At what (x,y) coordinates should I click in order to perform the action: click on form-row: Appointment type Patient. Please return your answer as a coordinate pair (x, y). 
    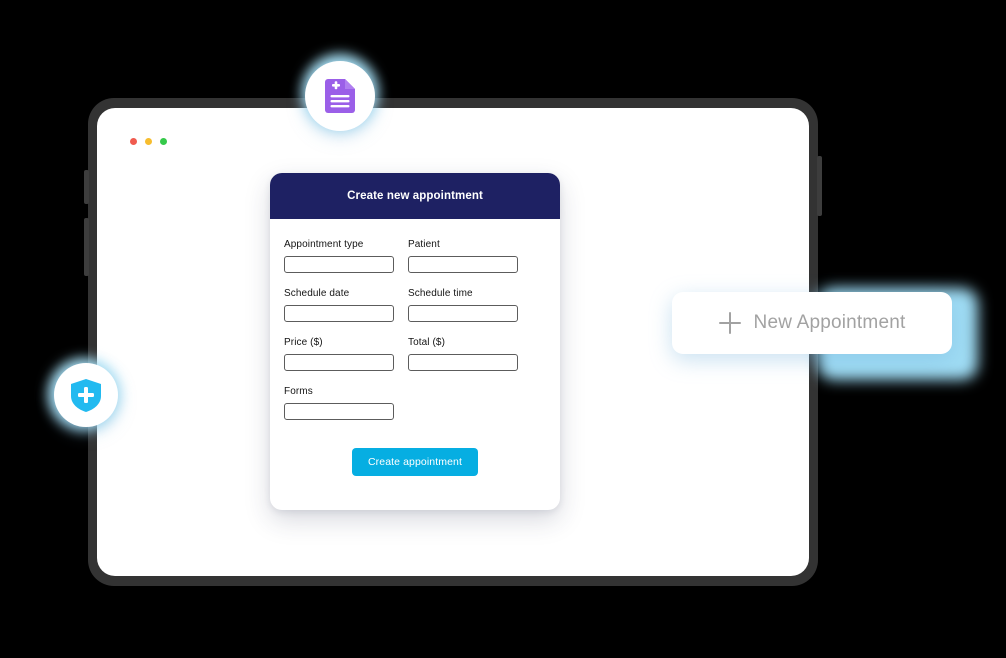
    Looking at the image, I should click on (415, 256).